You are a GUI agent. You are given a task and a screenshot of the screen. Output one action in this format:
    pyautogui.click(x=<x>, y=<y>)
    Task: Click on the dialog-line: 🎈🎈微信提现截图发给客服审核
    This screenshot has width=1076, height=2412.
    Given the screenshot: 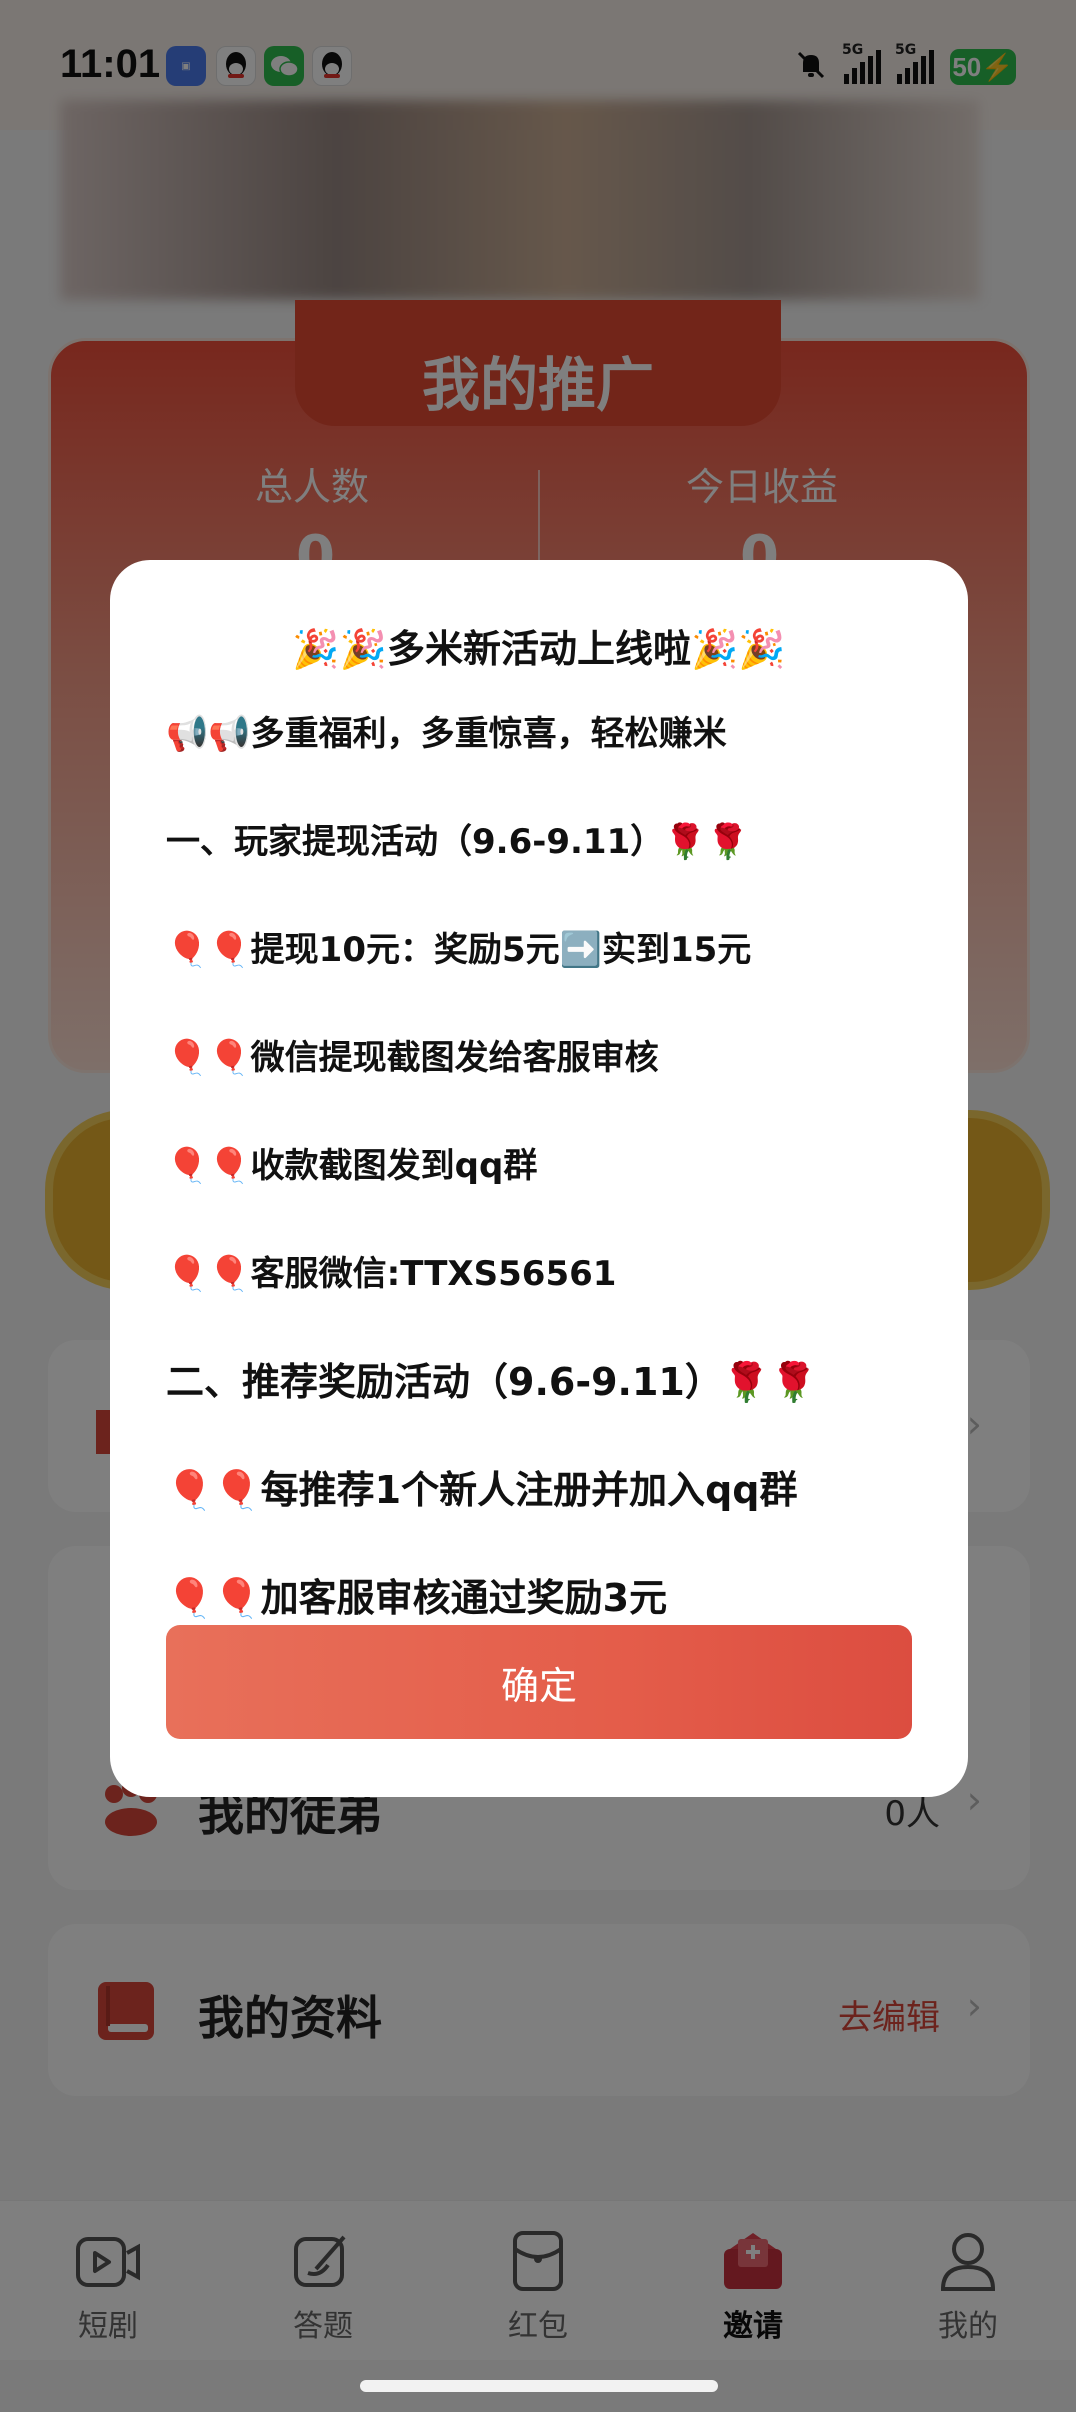 What is the action you would take?
    pyautogui.click(x=412, y=1058)
    